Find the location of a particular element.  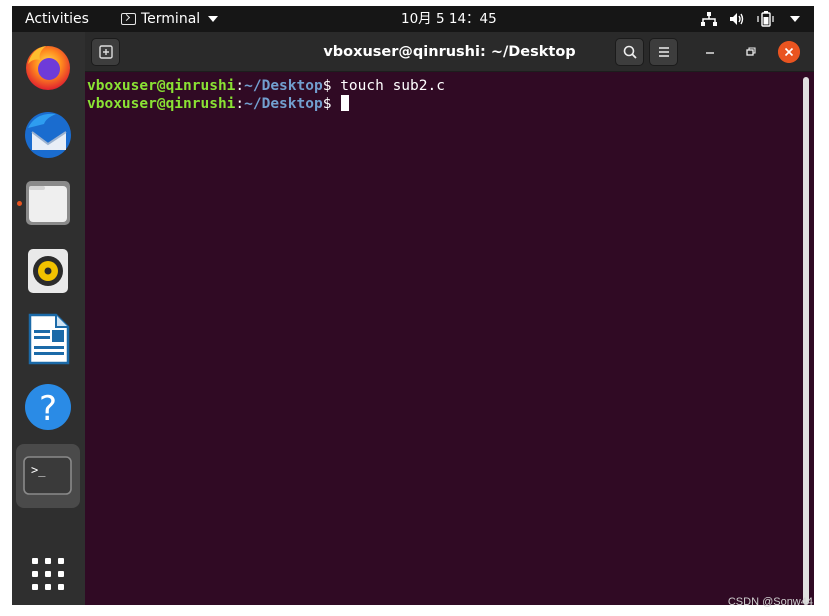

search-icon is located at coordinates (630, 52).